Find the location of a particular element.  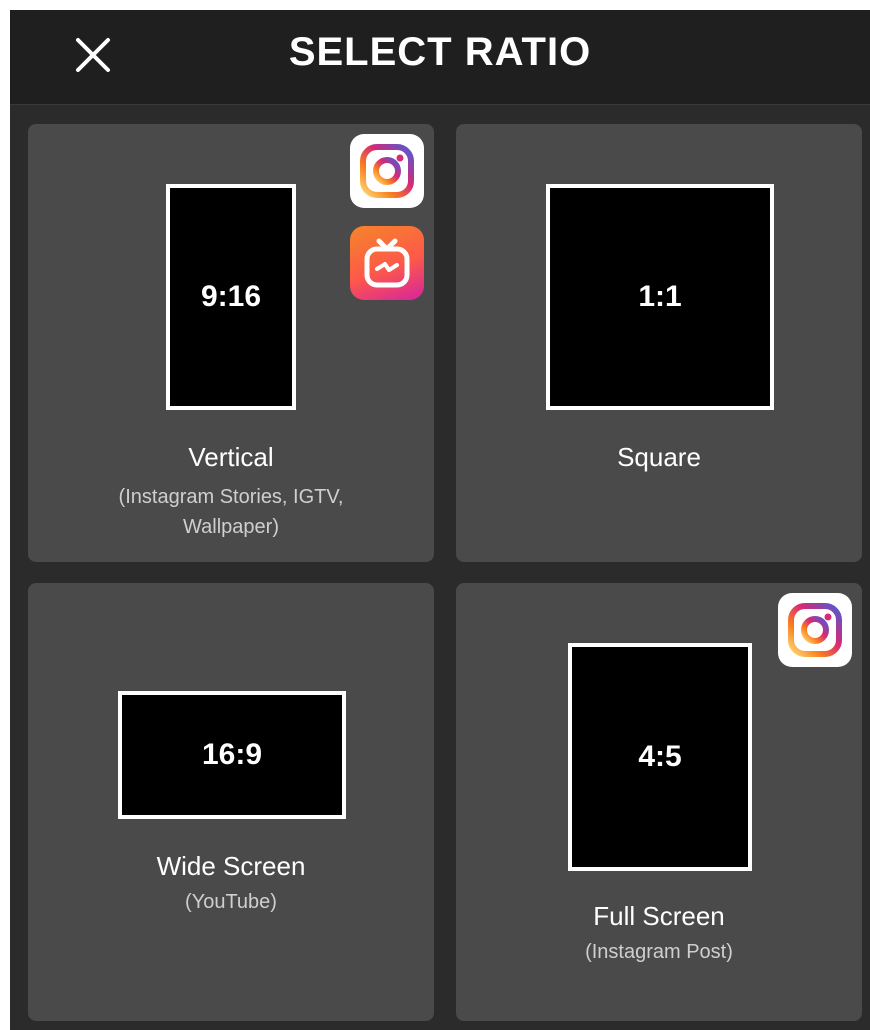

igtv-icon is located at coordinates (387, 263).